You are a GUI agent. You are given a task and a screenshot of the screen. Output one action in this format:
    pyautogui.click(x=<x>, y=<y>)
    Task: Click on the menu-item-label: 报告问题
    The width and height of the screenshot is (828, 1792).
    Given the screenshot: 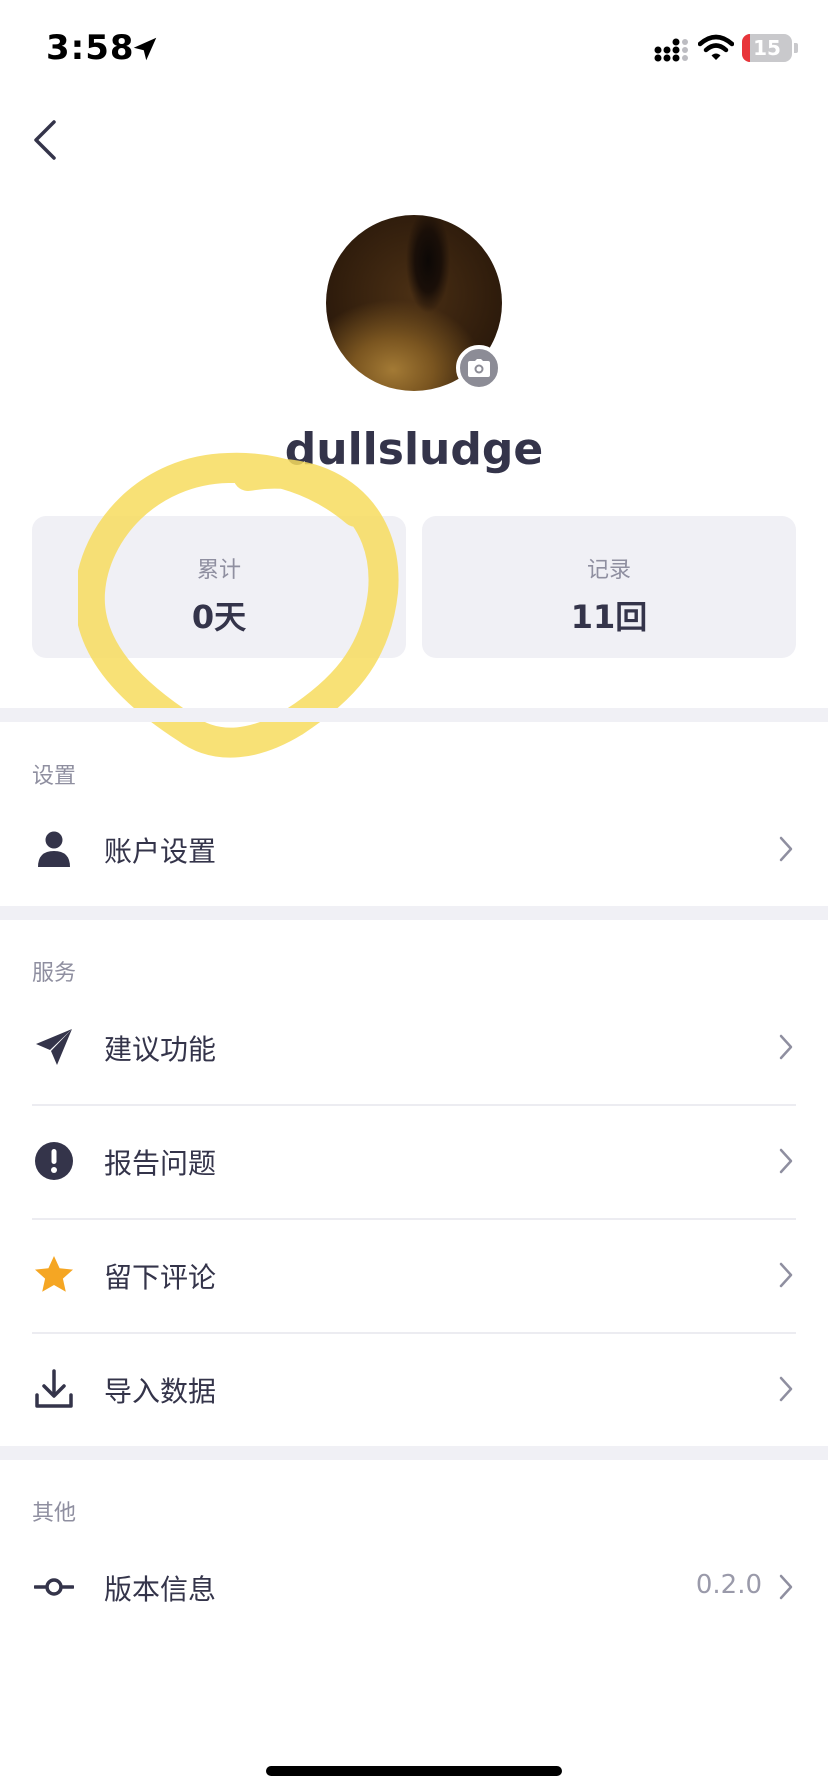 What is the action you would take?
    pyautogui.click(x=160, y=1163)
    